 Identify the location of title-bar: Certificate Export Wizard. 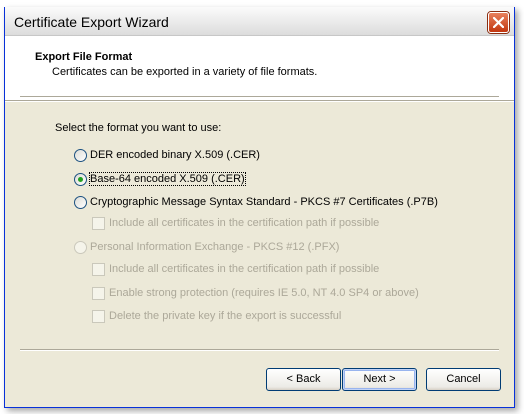
(259, 21).